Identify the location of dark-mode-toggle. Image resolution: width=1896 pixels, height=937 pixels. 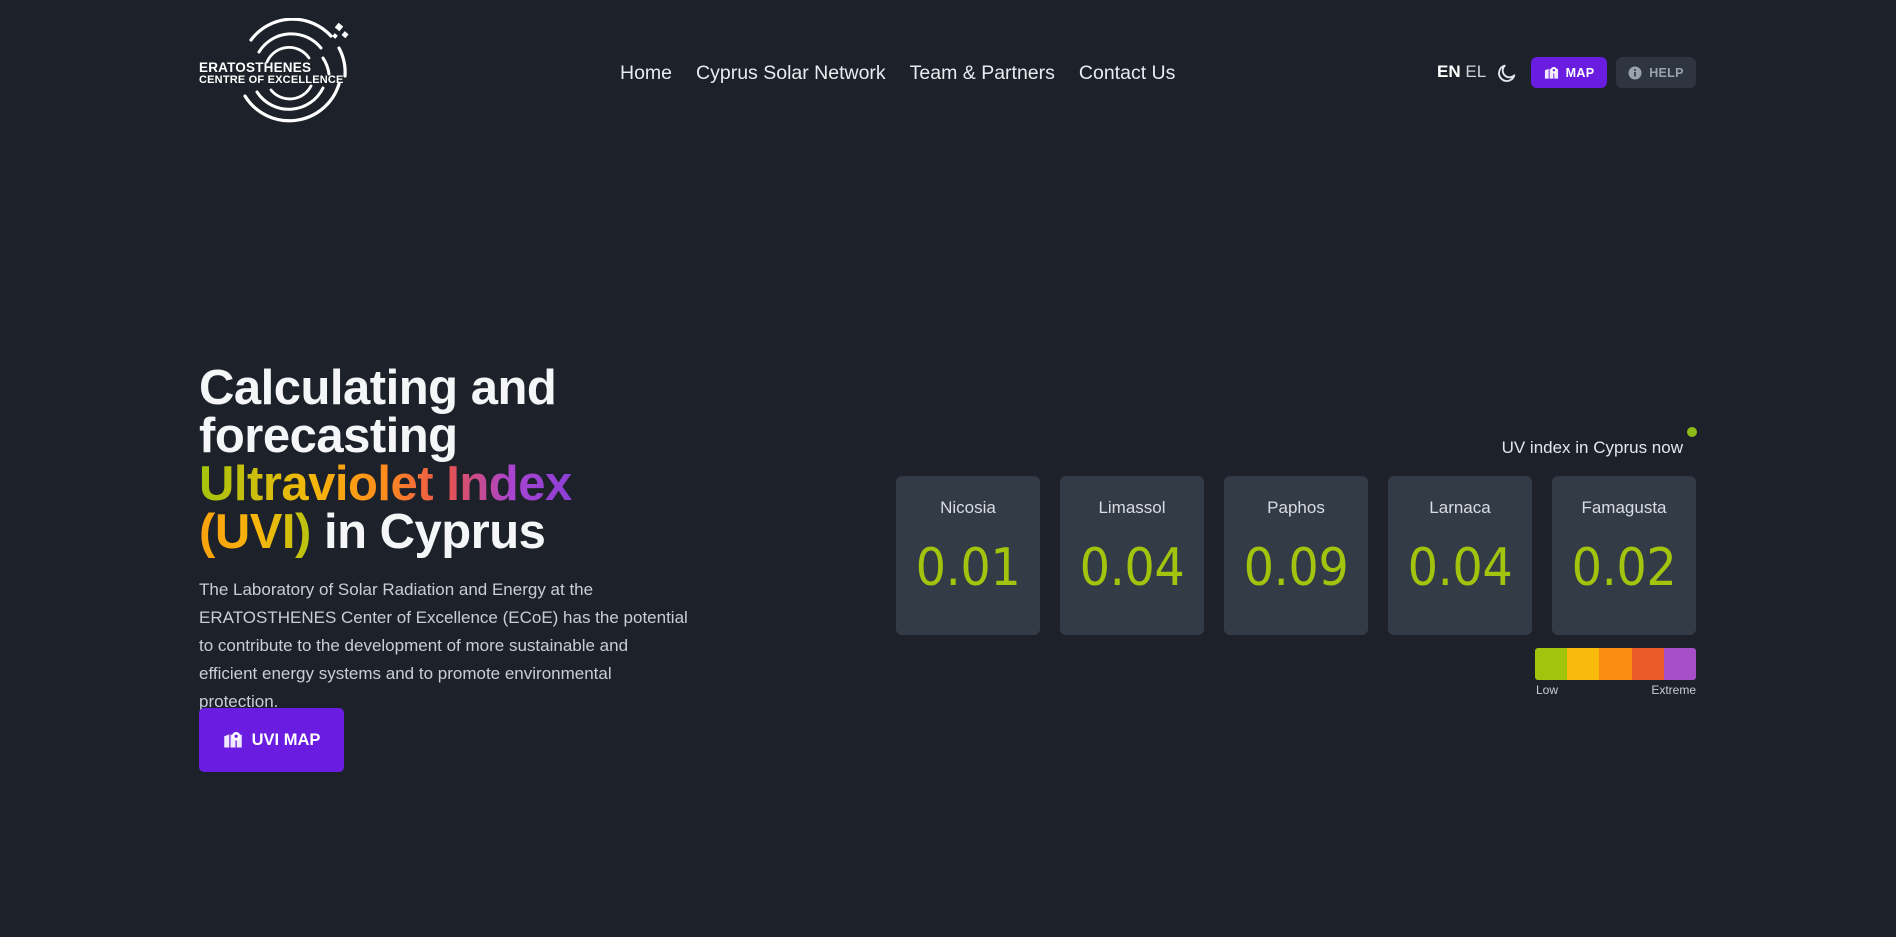
(1507, 73).